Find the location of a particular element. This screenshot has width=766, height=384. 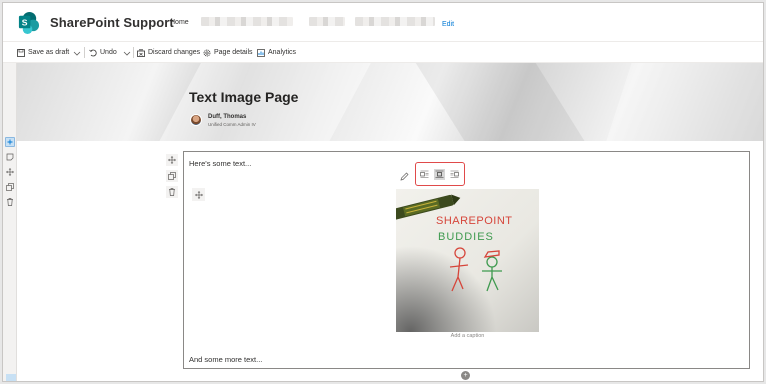

save-as-draft-button: Save as draft is located at coordinates (43, 52).